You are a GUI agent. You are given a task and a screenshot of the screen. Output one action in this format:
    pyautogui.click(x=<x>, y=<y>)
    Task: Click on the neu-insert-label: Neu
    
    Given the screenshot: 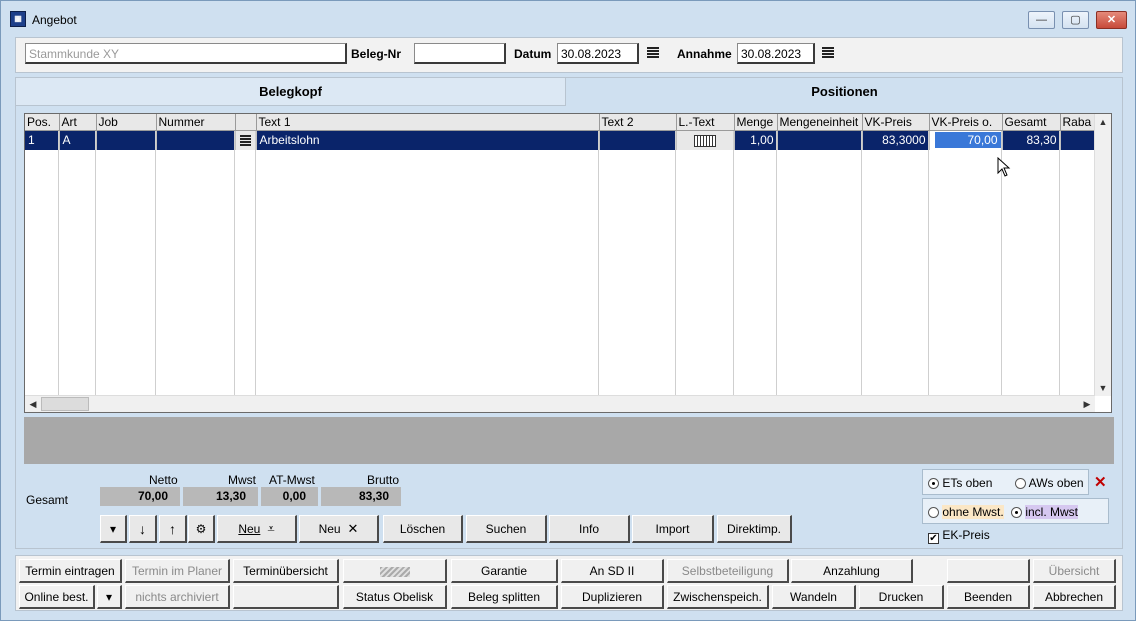 What is the action you would take?
    pyautogui.click(x=329, y=529)
    